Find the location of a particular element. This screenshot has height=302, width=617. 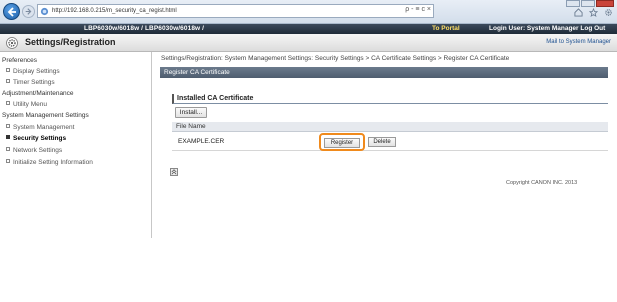

chevron-up-icon is located at coordinates (174, 172).